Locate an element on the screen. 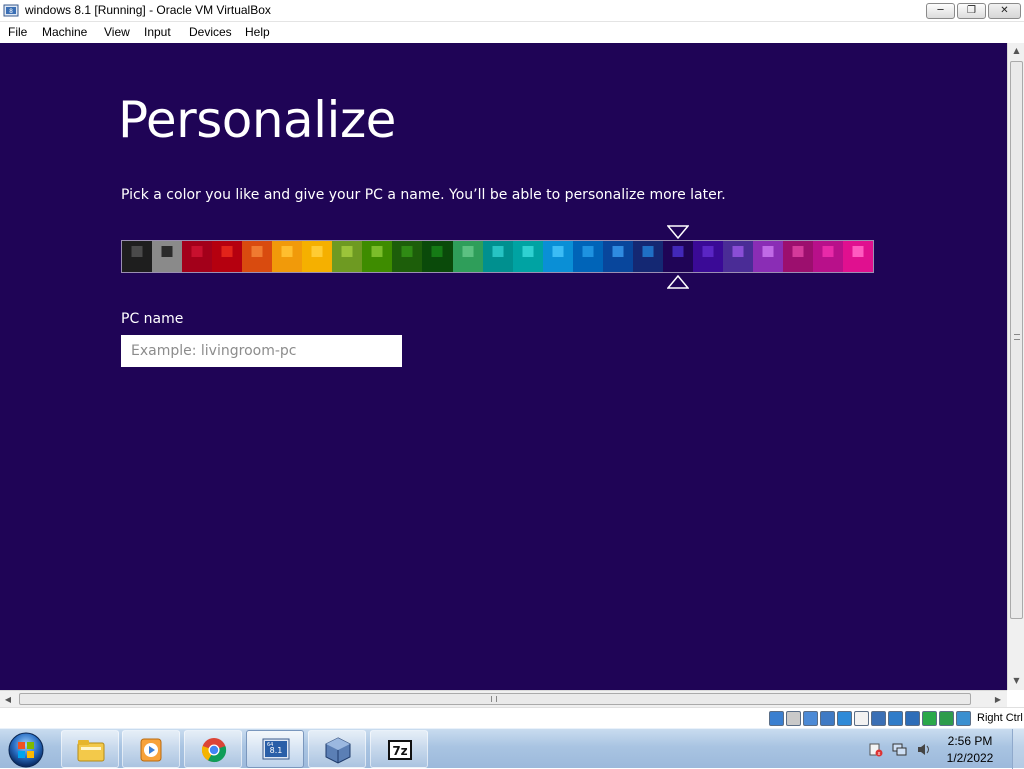 The width and height of the screenshot is (1024, 769). host-key-label: Right Ctrl is located at coordinates (1000, 718).